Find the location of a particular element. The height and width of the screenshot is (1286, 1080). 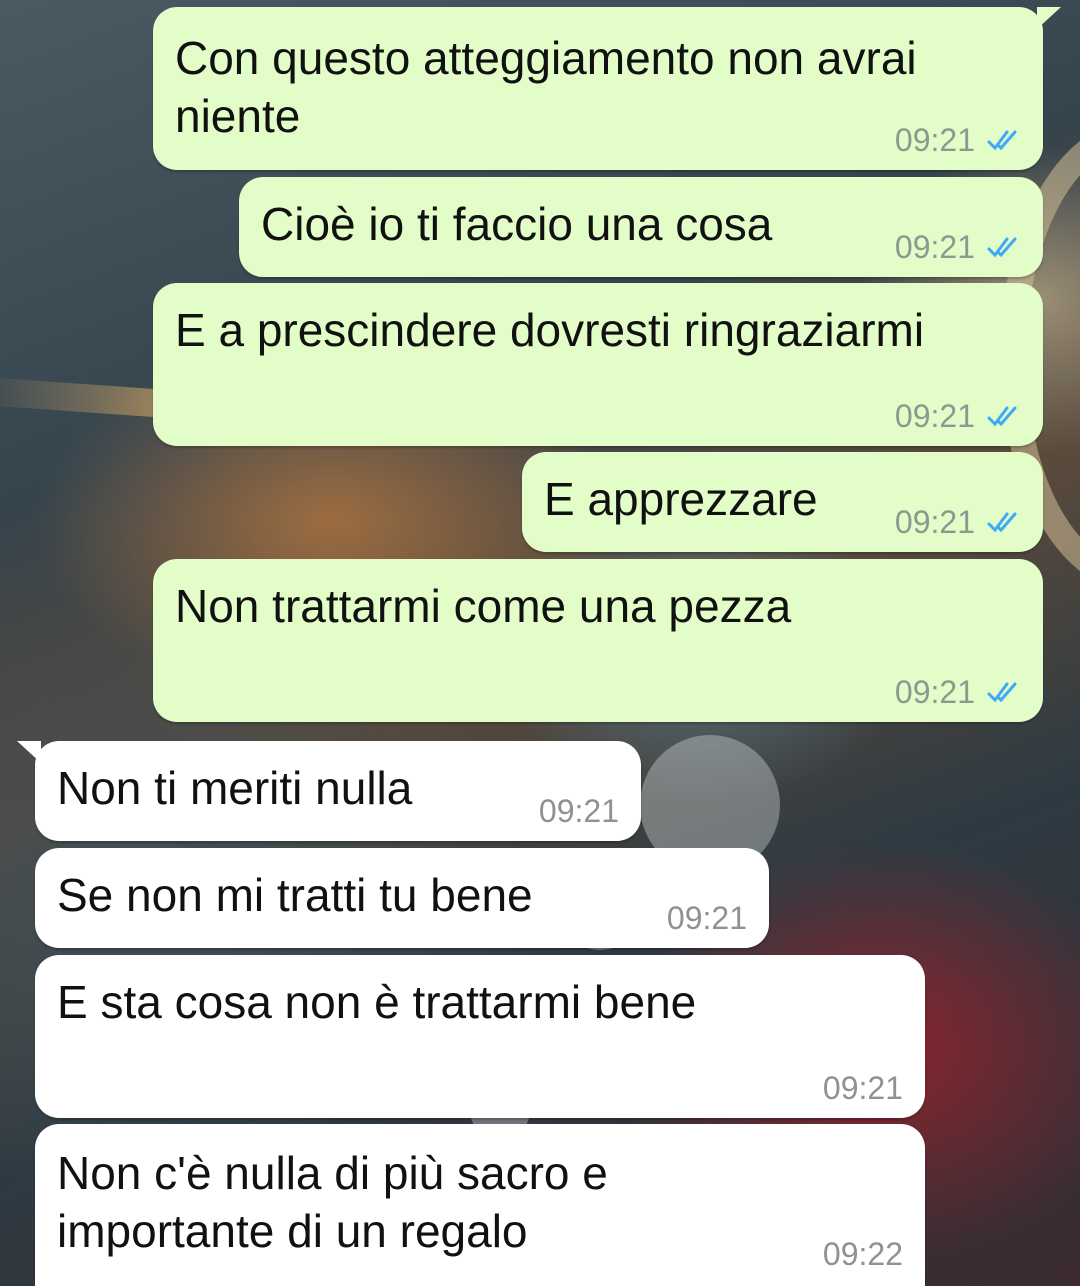

message-bubble-outgoing: Cioè io ti faccio una cosa 09:21 is located at coordinates (641, 227).